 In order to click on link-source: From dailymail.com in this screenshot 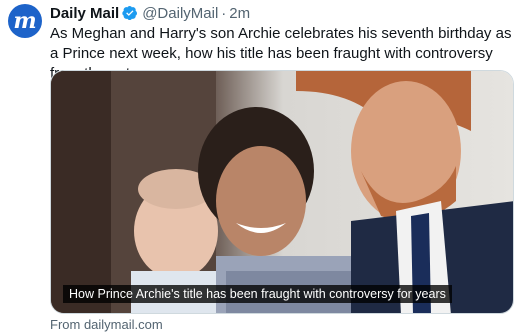, I will do `click(106, 324)`.